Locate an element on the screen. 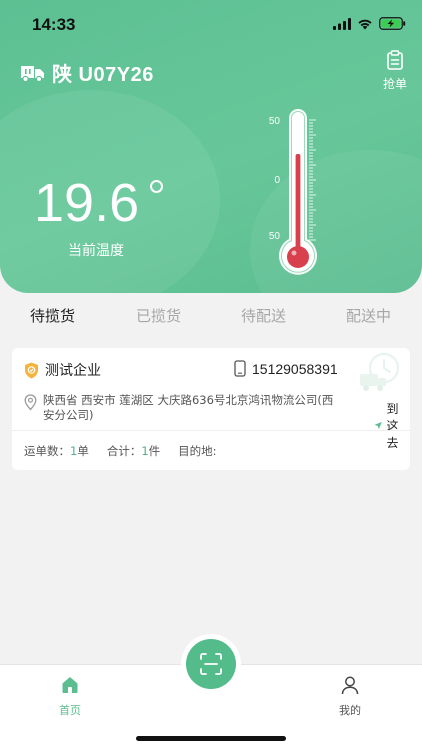 The height and width of the screenshot is (750, 422). address-row: 陕西省 西安市 莲湖区 大庆路636号北京鸿讯物流公司(西安分公司) is located at coordinates (184, 408).